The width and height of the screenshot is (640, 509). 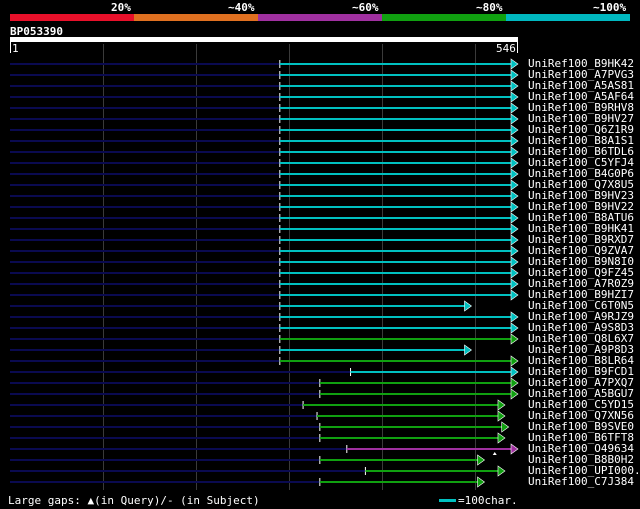 What do you see at coordinates (447, 500) in the screenshot?
I see `scale-legend-line` at bounding box center [447, 500].